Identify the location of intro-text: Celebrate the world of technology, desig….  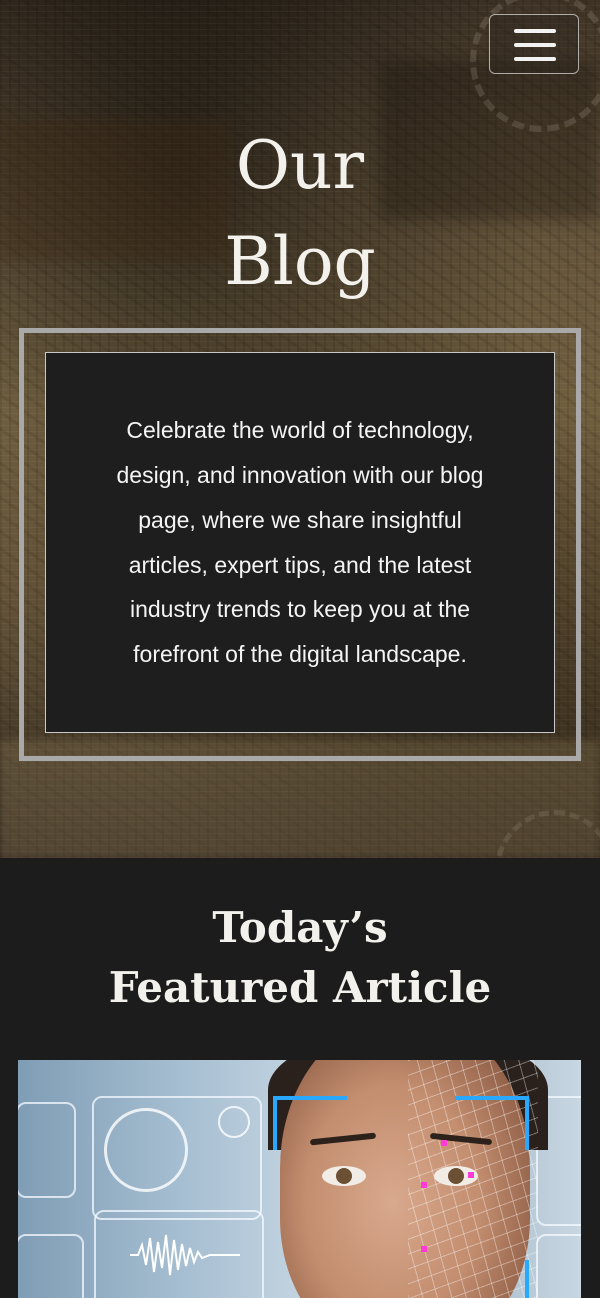
(300, 542).